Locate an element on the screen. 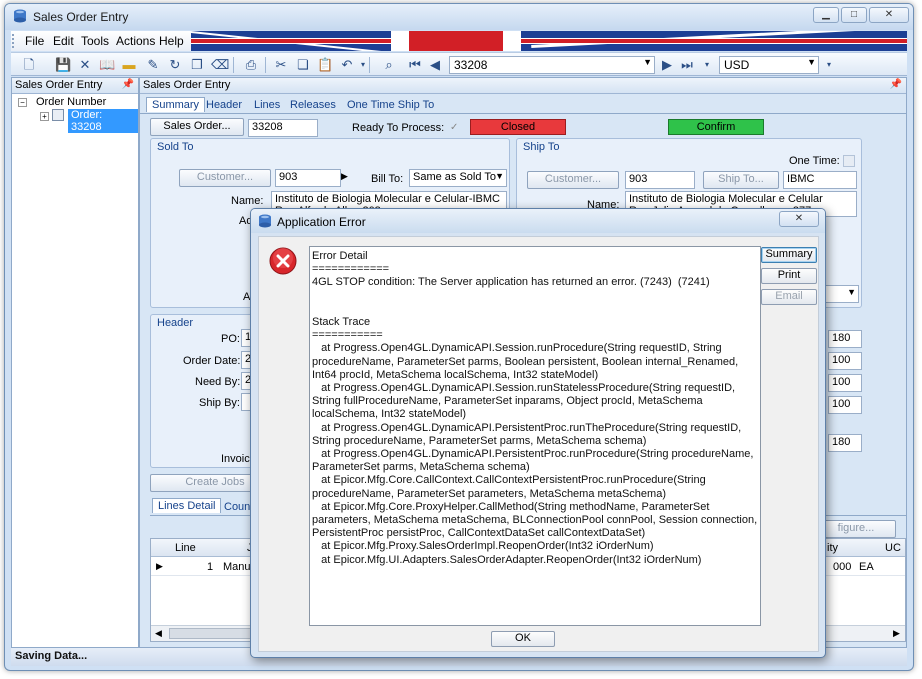 This screenshot has height=679, width=922. grid-header-line: Line is located at coordinates (185, 548).